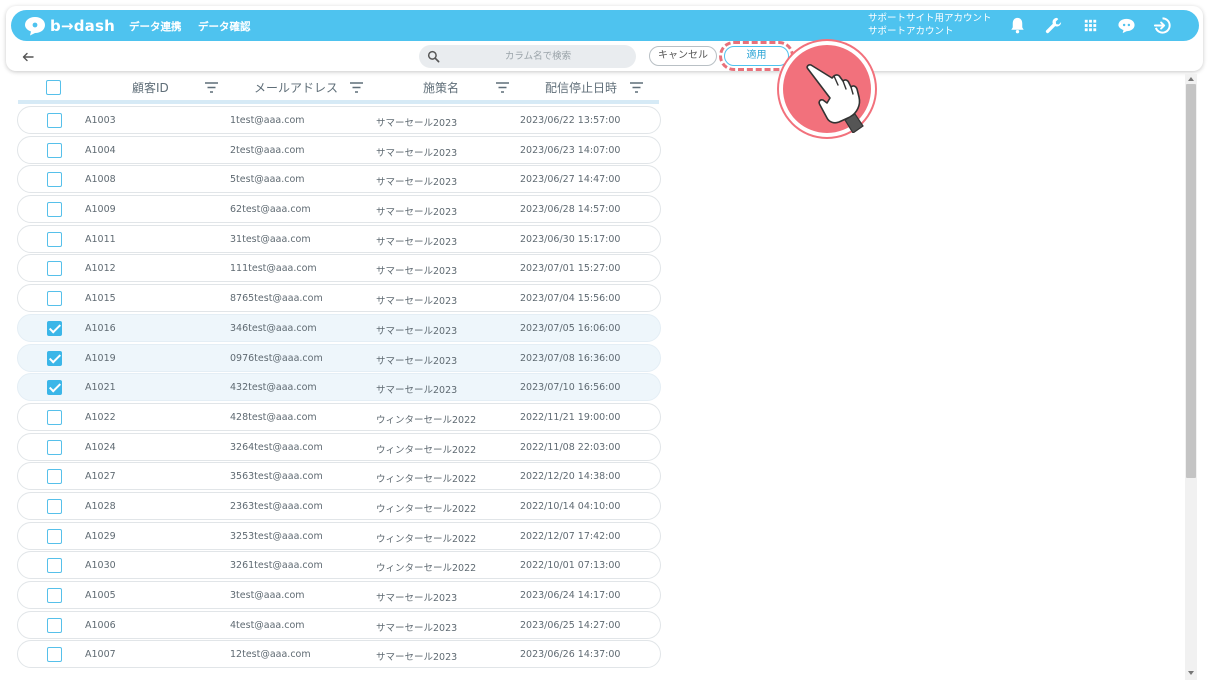  I want to click on nav-data-check: データ確認, so click(224, 26).